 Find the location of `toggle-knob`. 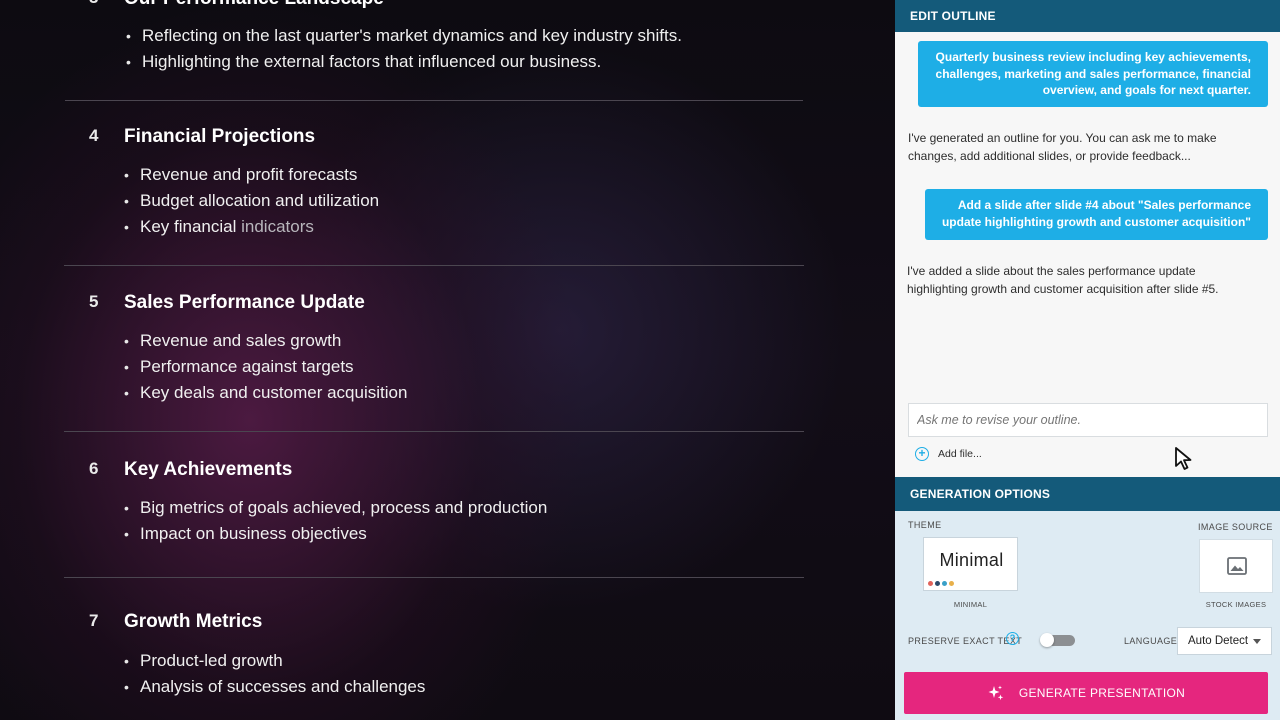

toggle-knob is located at coordinates (1047, 640).